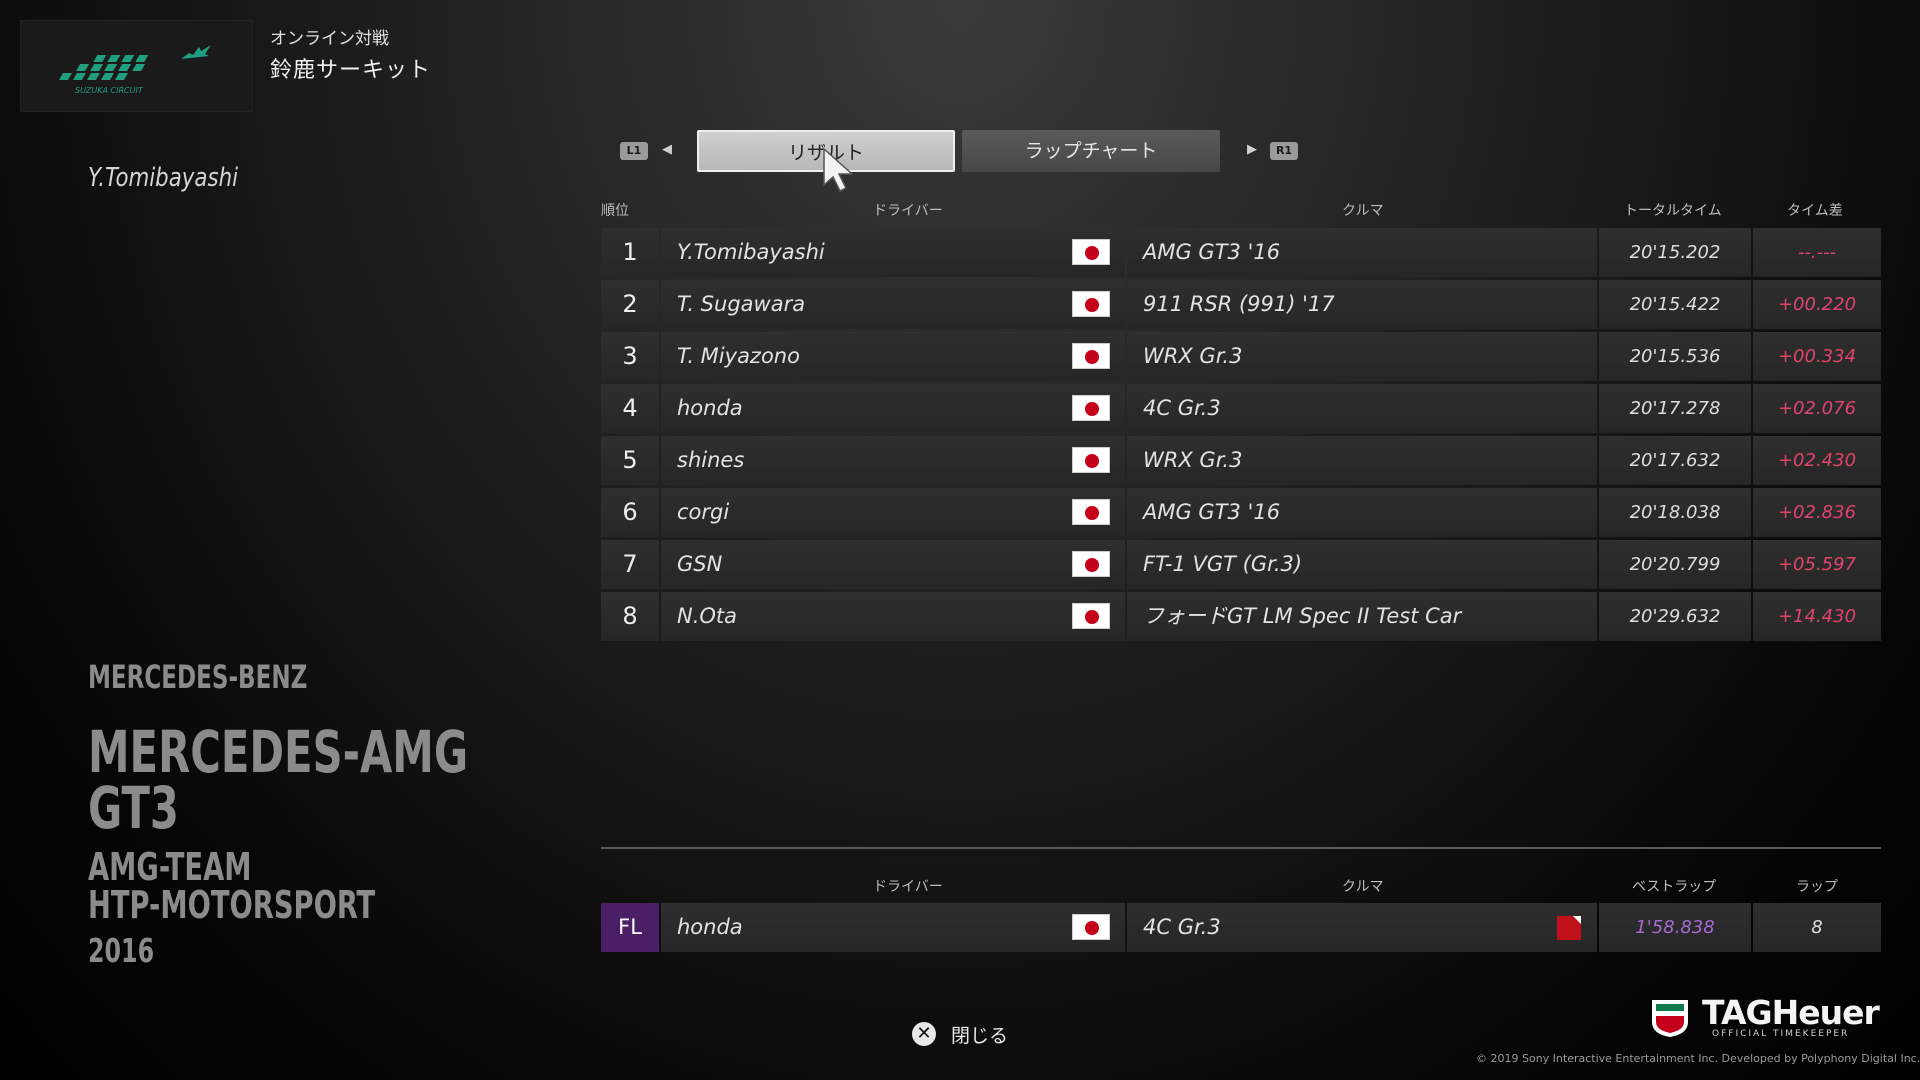 The height and width of the screenshot is (1080, 1920). I want to click on car-year: 2016, so click(121, 950).